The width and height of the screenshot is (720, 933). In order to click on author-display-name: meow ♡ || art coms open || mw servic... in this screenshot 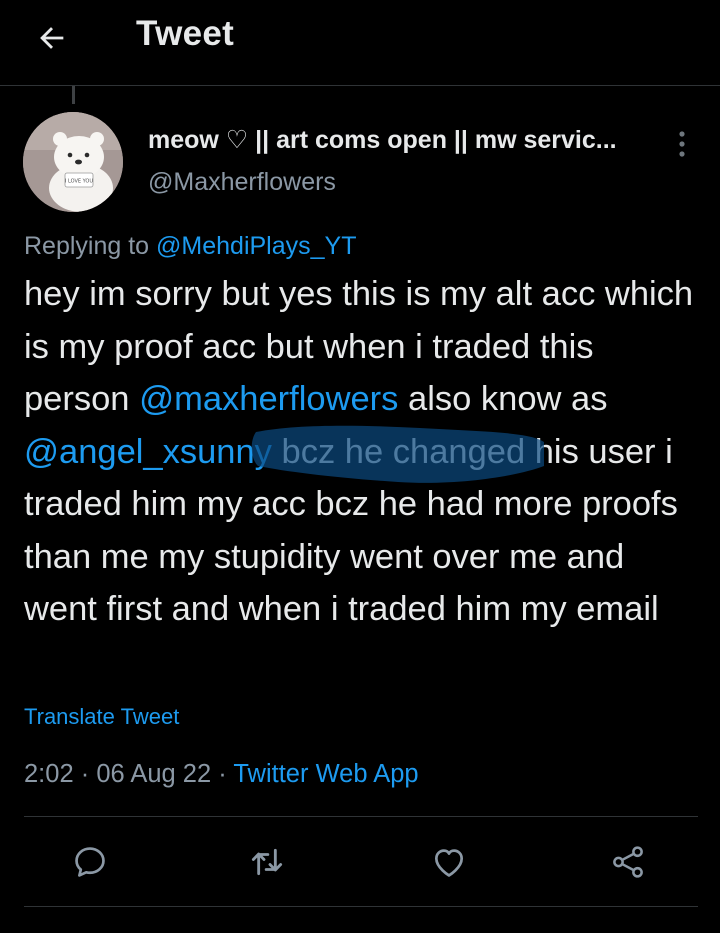, I will do `click(408, 140)`.